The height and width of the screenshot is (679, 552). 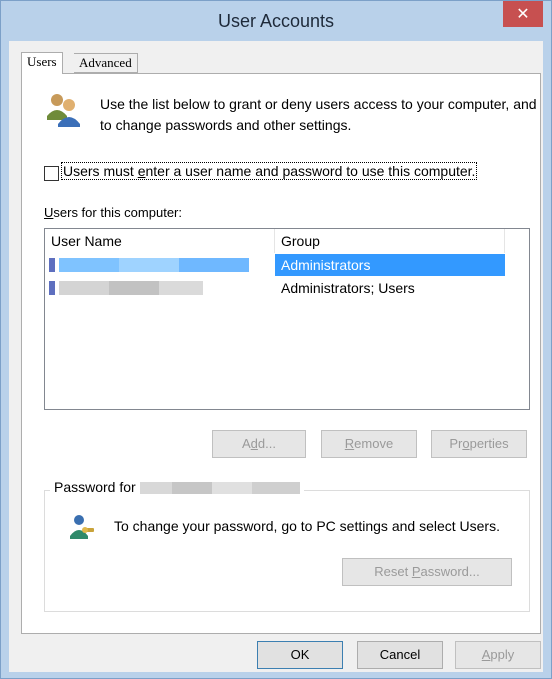 What do you see at coordinates (82, 527) in the screenshot?
I see `user-key-icon` at bounding box center [82, 527].